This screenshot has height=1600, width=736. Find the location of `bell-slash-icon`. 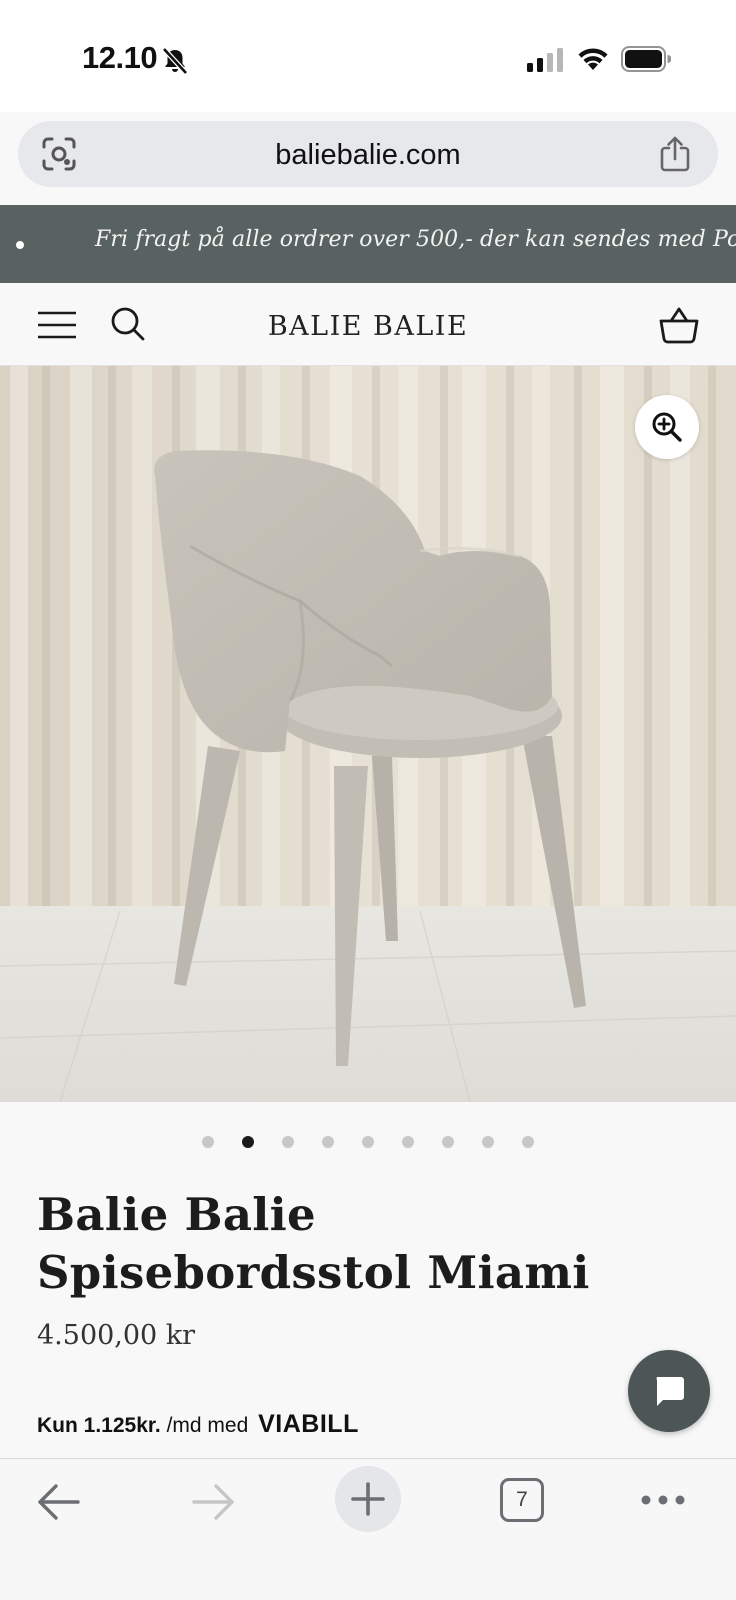

bell-slash-icon is located at coordinates (175, 61).